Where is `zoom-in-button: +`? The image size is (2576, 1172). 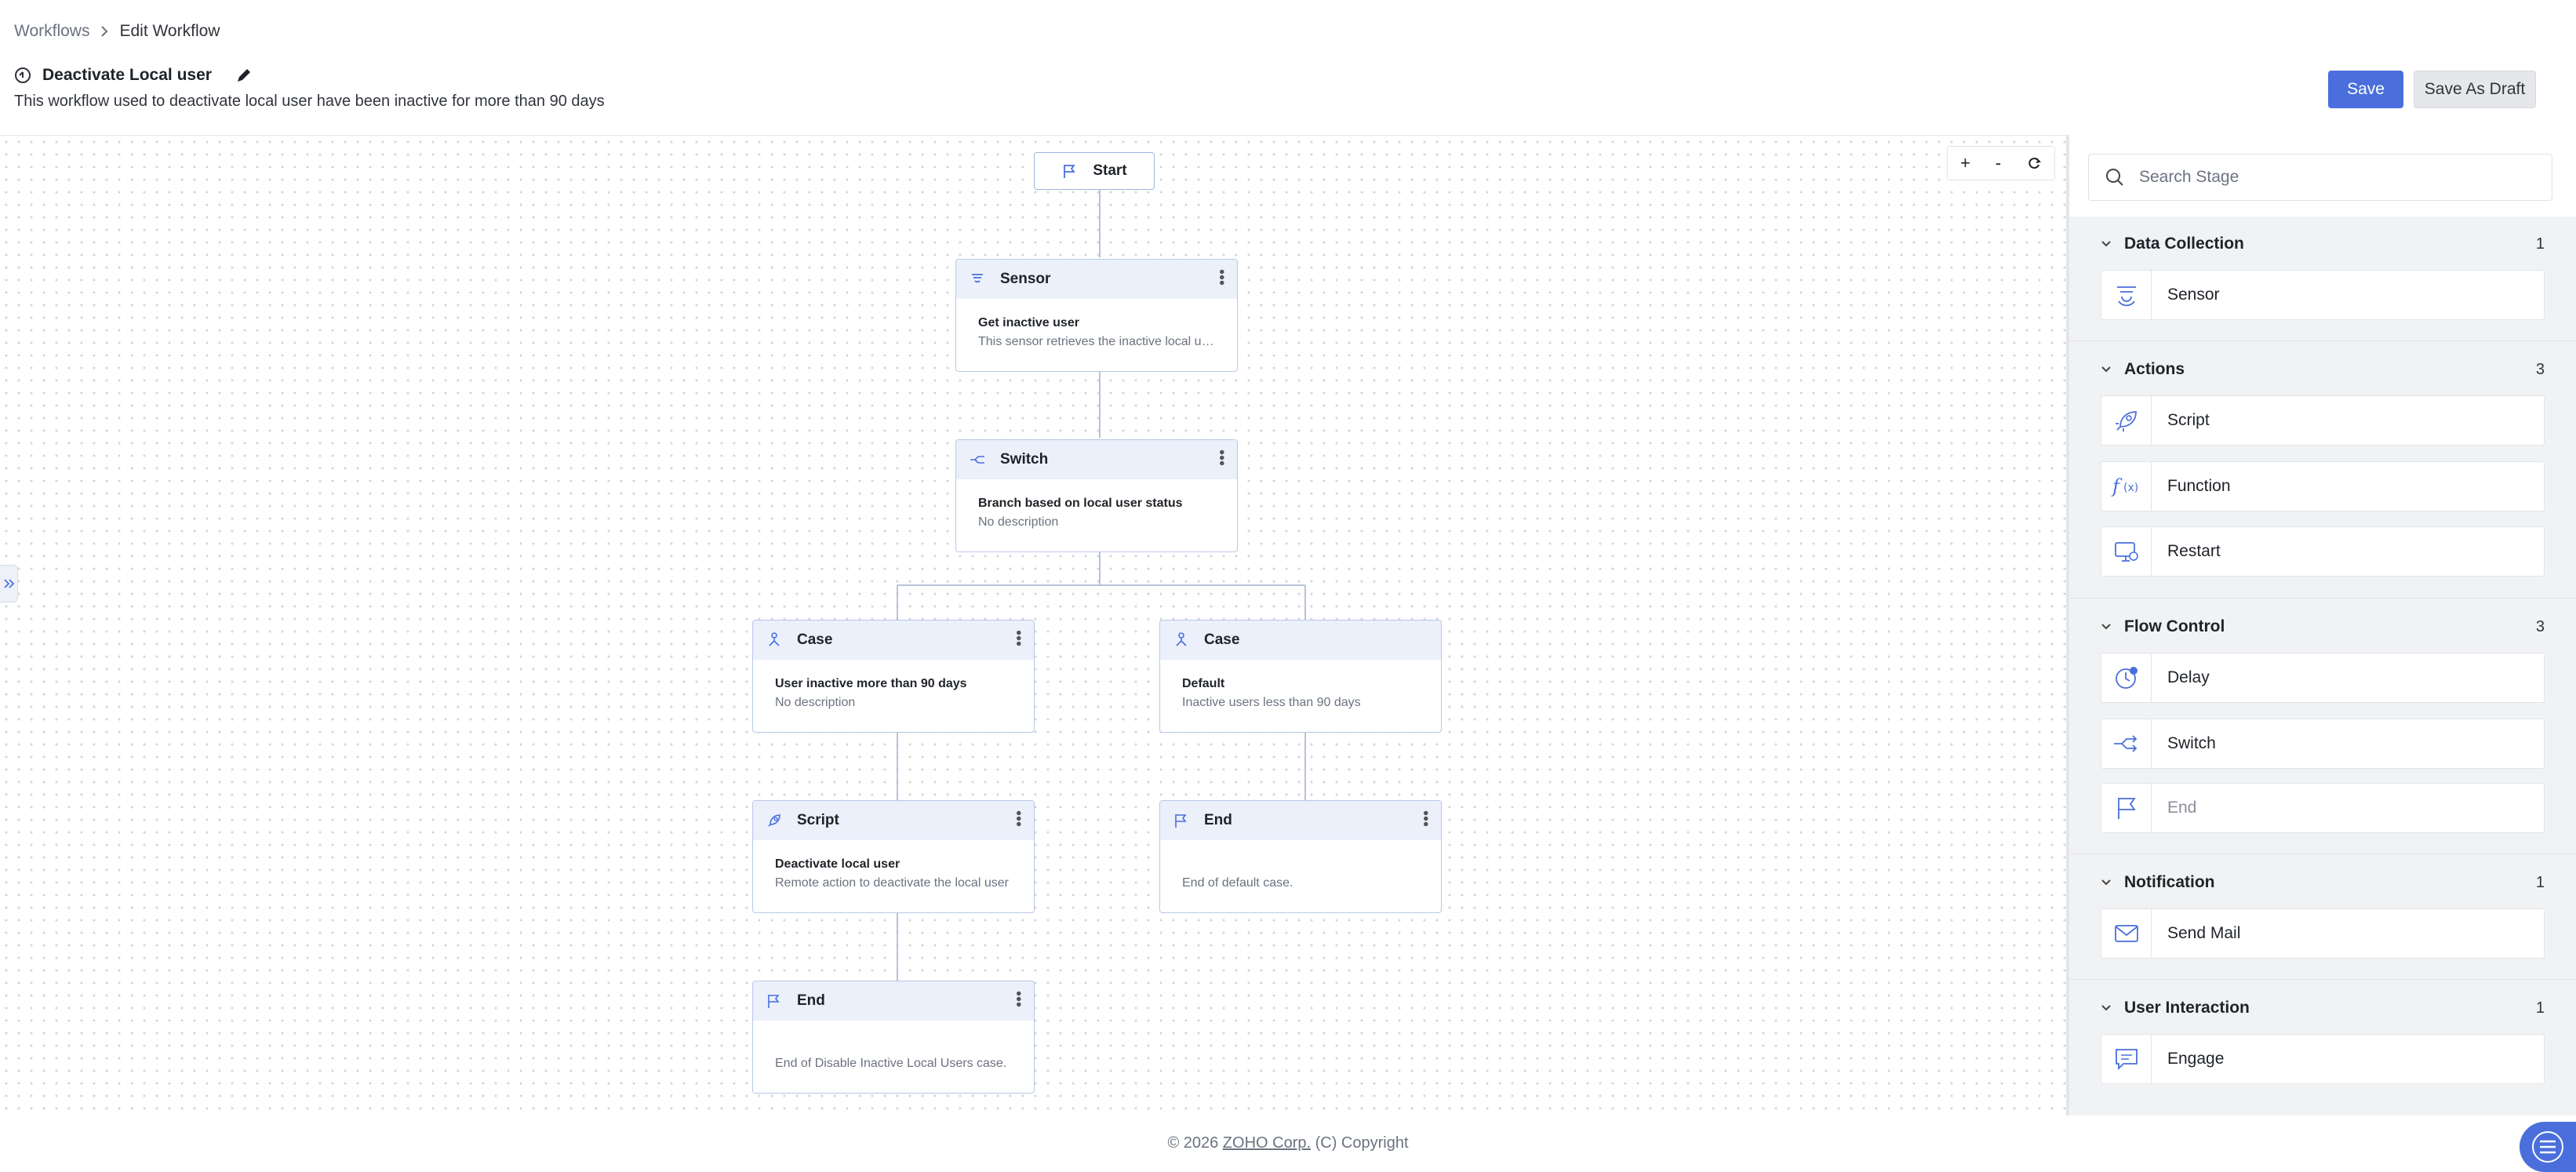 zoom-in-button: + is located at coordinates (1965, 163).